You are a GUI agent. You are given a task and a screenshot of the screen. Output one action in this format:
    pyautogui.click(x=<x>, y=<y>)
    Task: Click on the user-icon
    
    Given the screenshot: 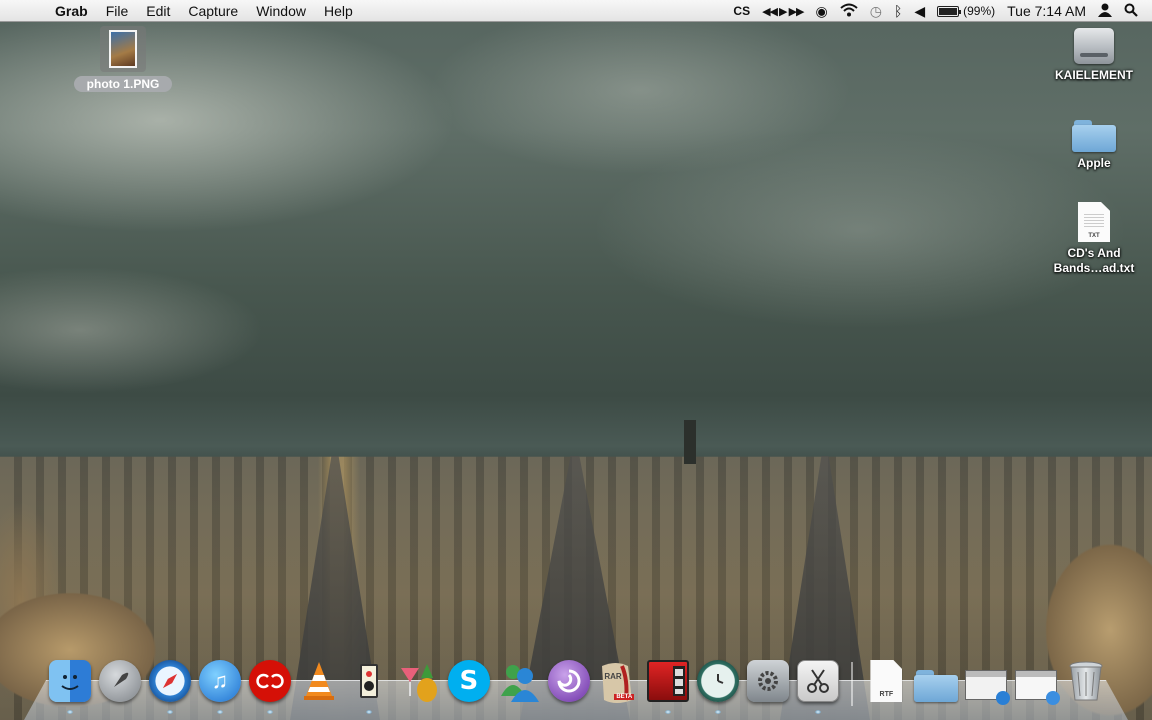 What is the action you would take?
    pyautogui.click(x=1105, y=11)
    